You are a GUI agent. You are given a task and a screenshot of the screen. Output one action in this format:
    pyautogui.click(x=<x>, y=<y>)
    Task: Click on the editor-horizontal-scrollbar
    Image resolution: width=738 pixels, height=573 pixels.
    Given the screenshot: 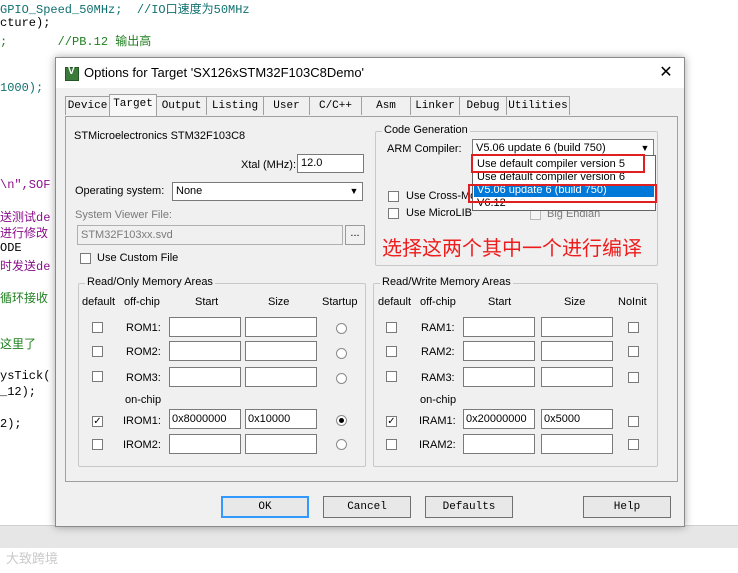 What is the action you would take?
    pyautogui.click(x=369, y=536)
    